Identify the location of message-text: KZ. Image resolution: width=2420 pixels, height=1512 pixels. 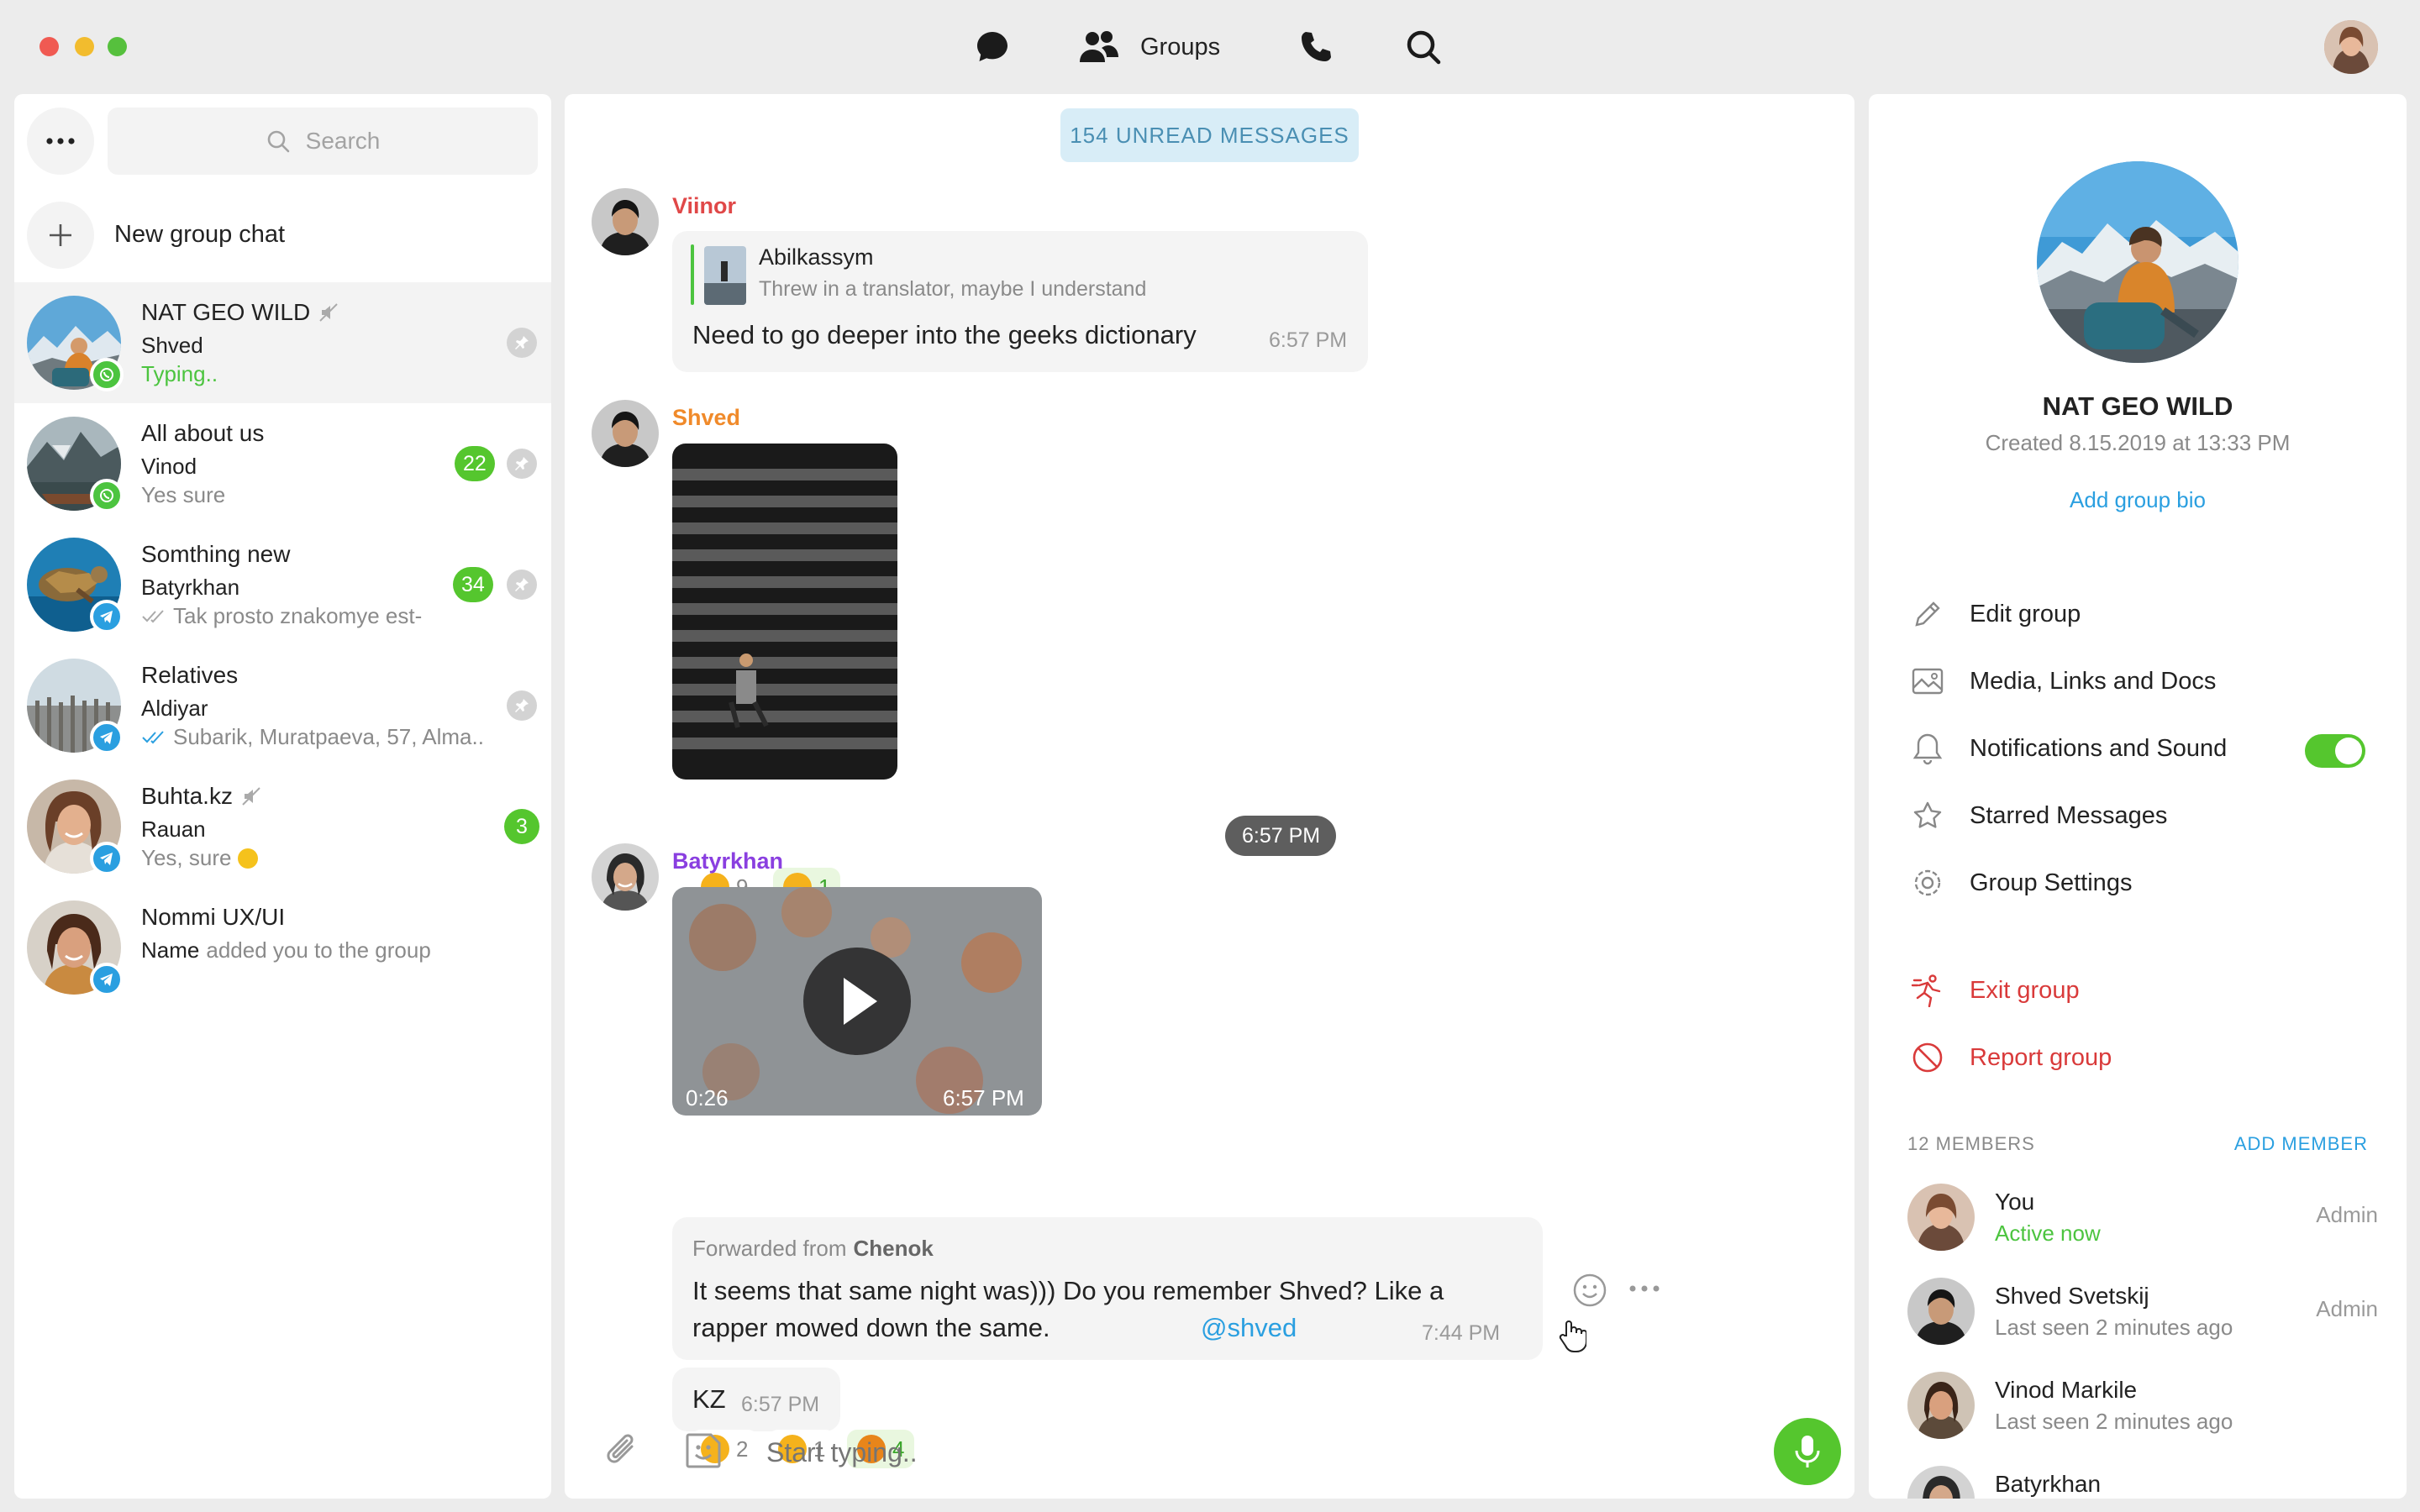
(709, 1399).